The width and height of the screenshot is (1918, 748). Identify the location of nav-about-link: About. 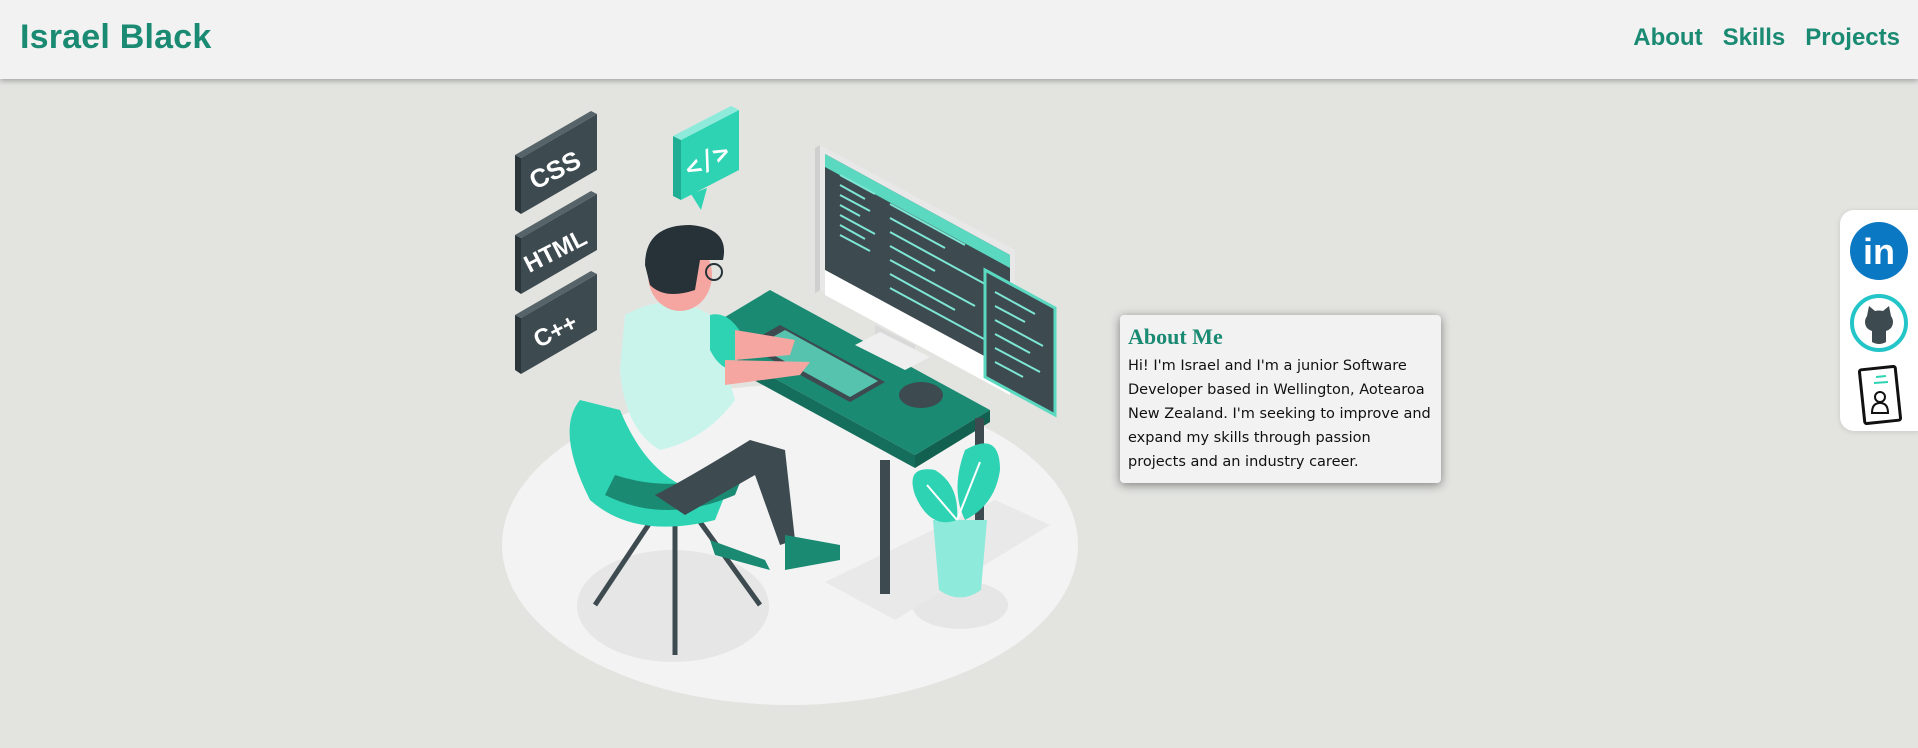
(1667, 38).